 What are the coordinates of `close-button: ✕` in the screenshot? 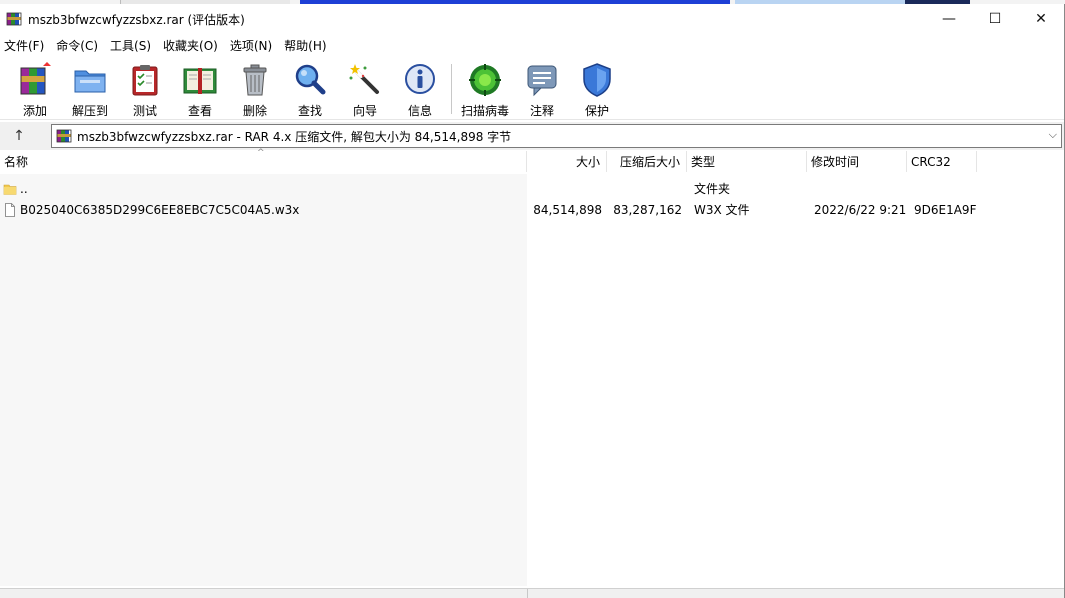 It's located at (1041, 19).